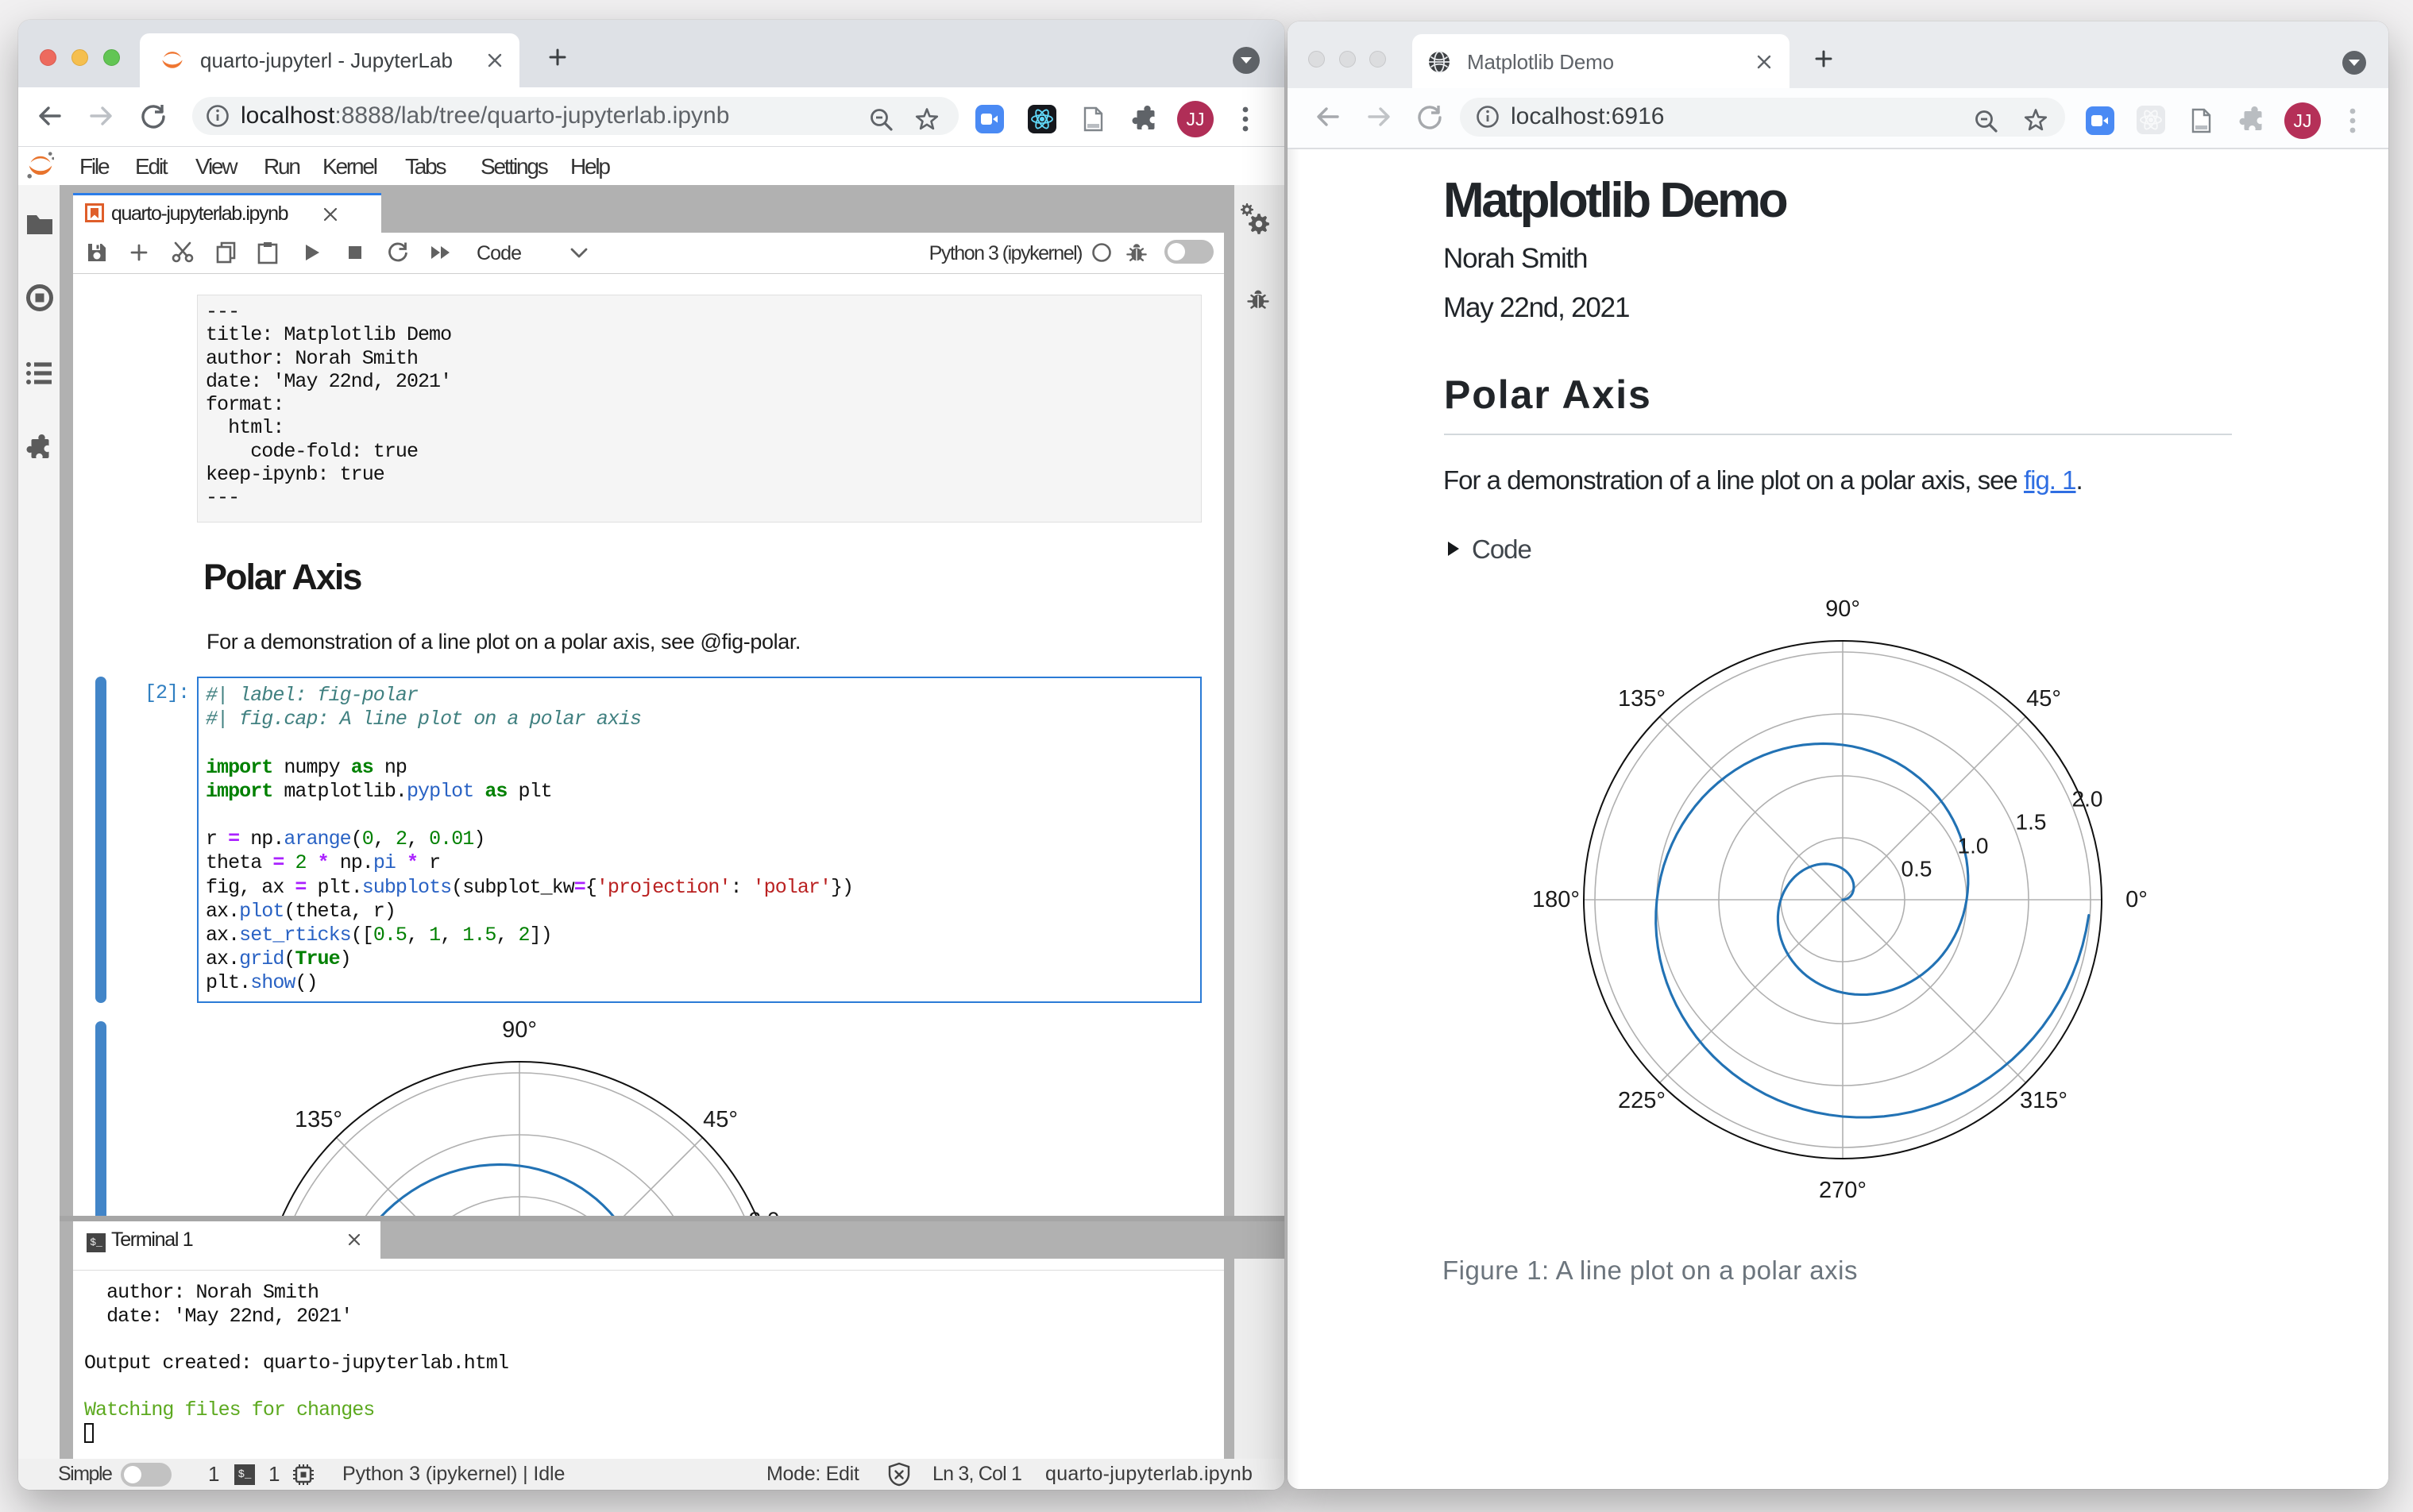 The height and width of the screenshot is (1512, 2413). What do you see at coordinates (1642, 1100) in the screenshot?
I see `svg-text: 225°` at bounding box center [1642, 1100].